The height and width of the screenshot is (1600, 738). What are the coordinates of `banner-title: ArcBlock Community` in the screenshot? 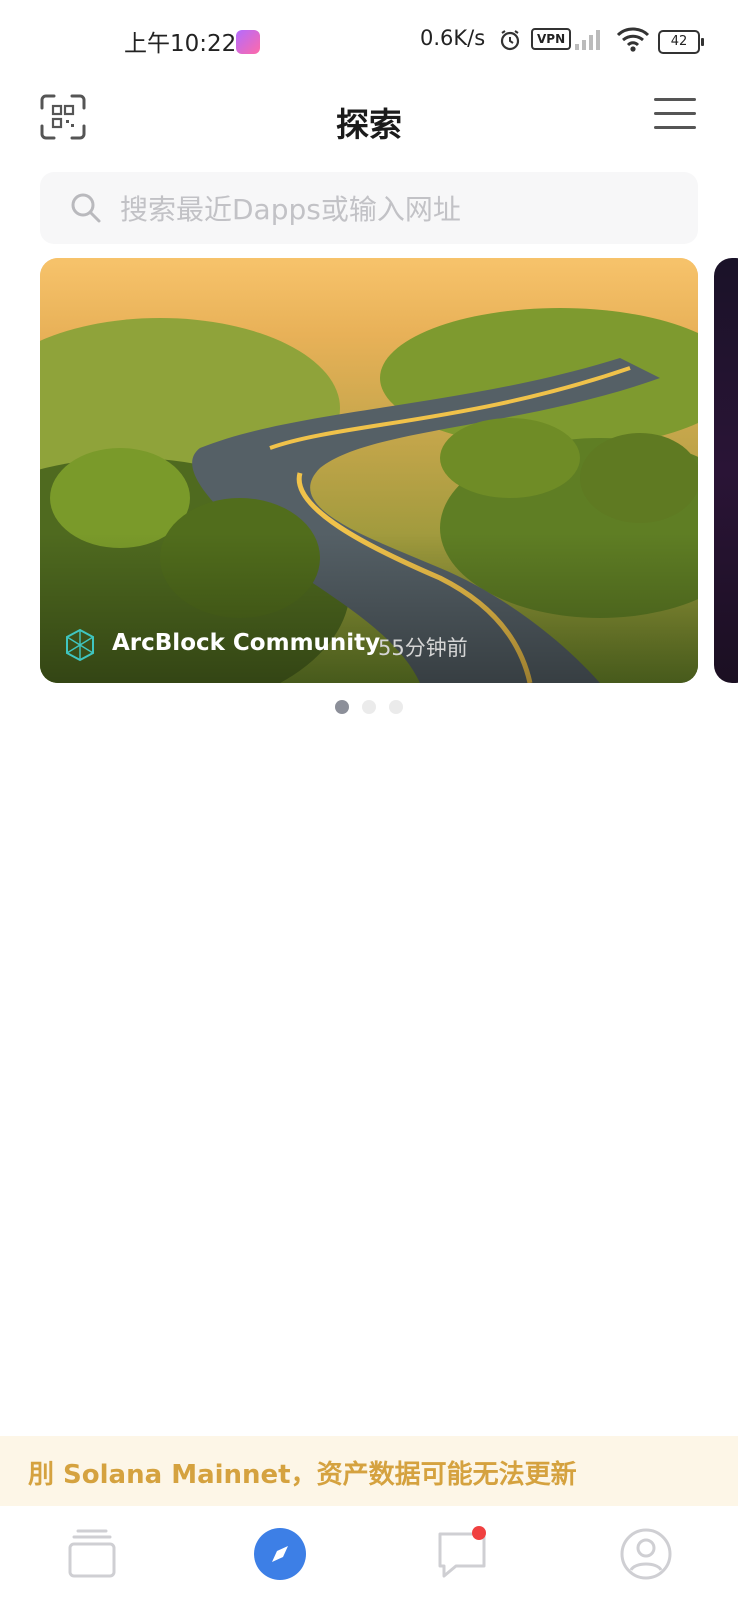 It's located at (246, 643).